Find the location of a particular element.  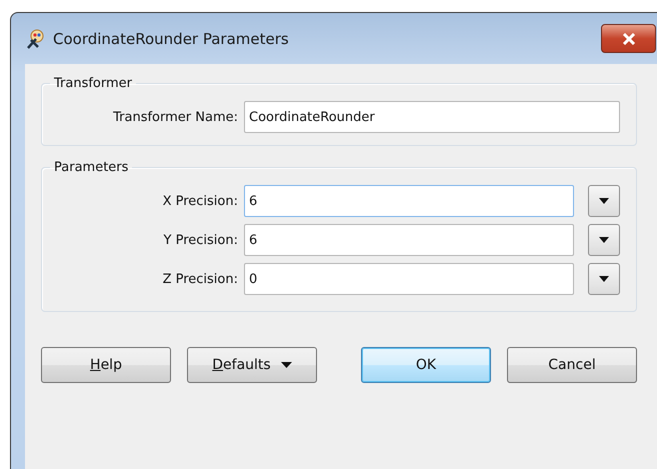

close-icon is located at coordinates (629, 38).